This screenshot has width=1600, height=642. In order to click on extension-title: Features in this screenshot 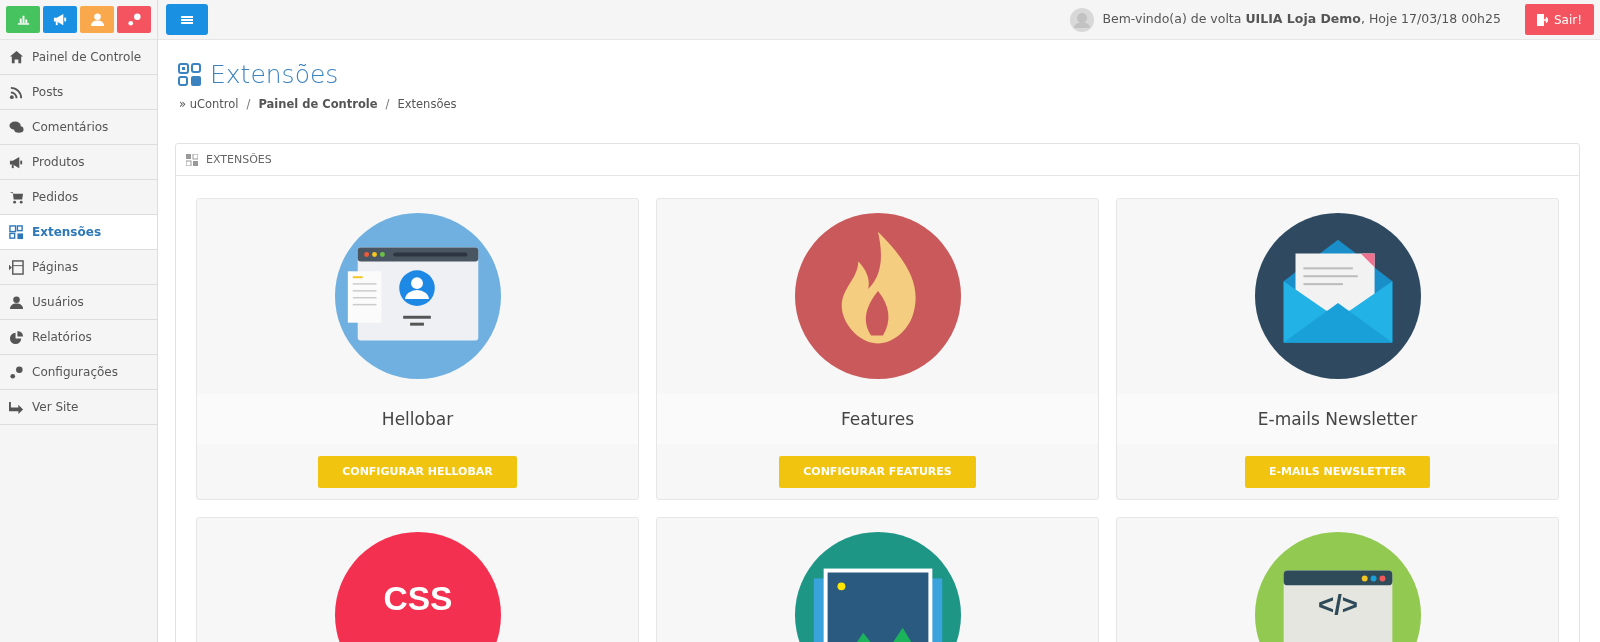, I will do `click(877, 419)`.